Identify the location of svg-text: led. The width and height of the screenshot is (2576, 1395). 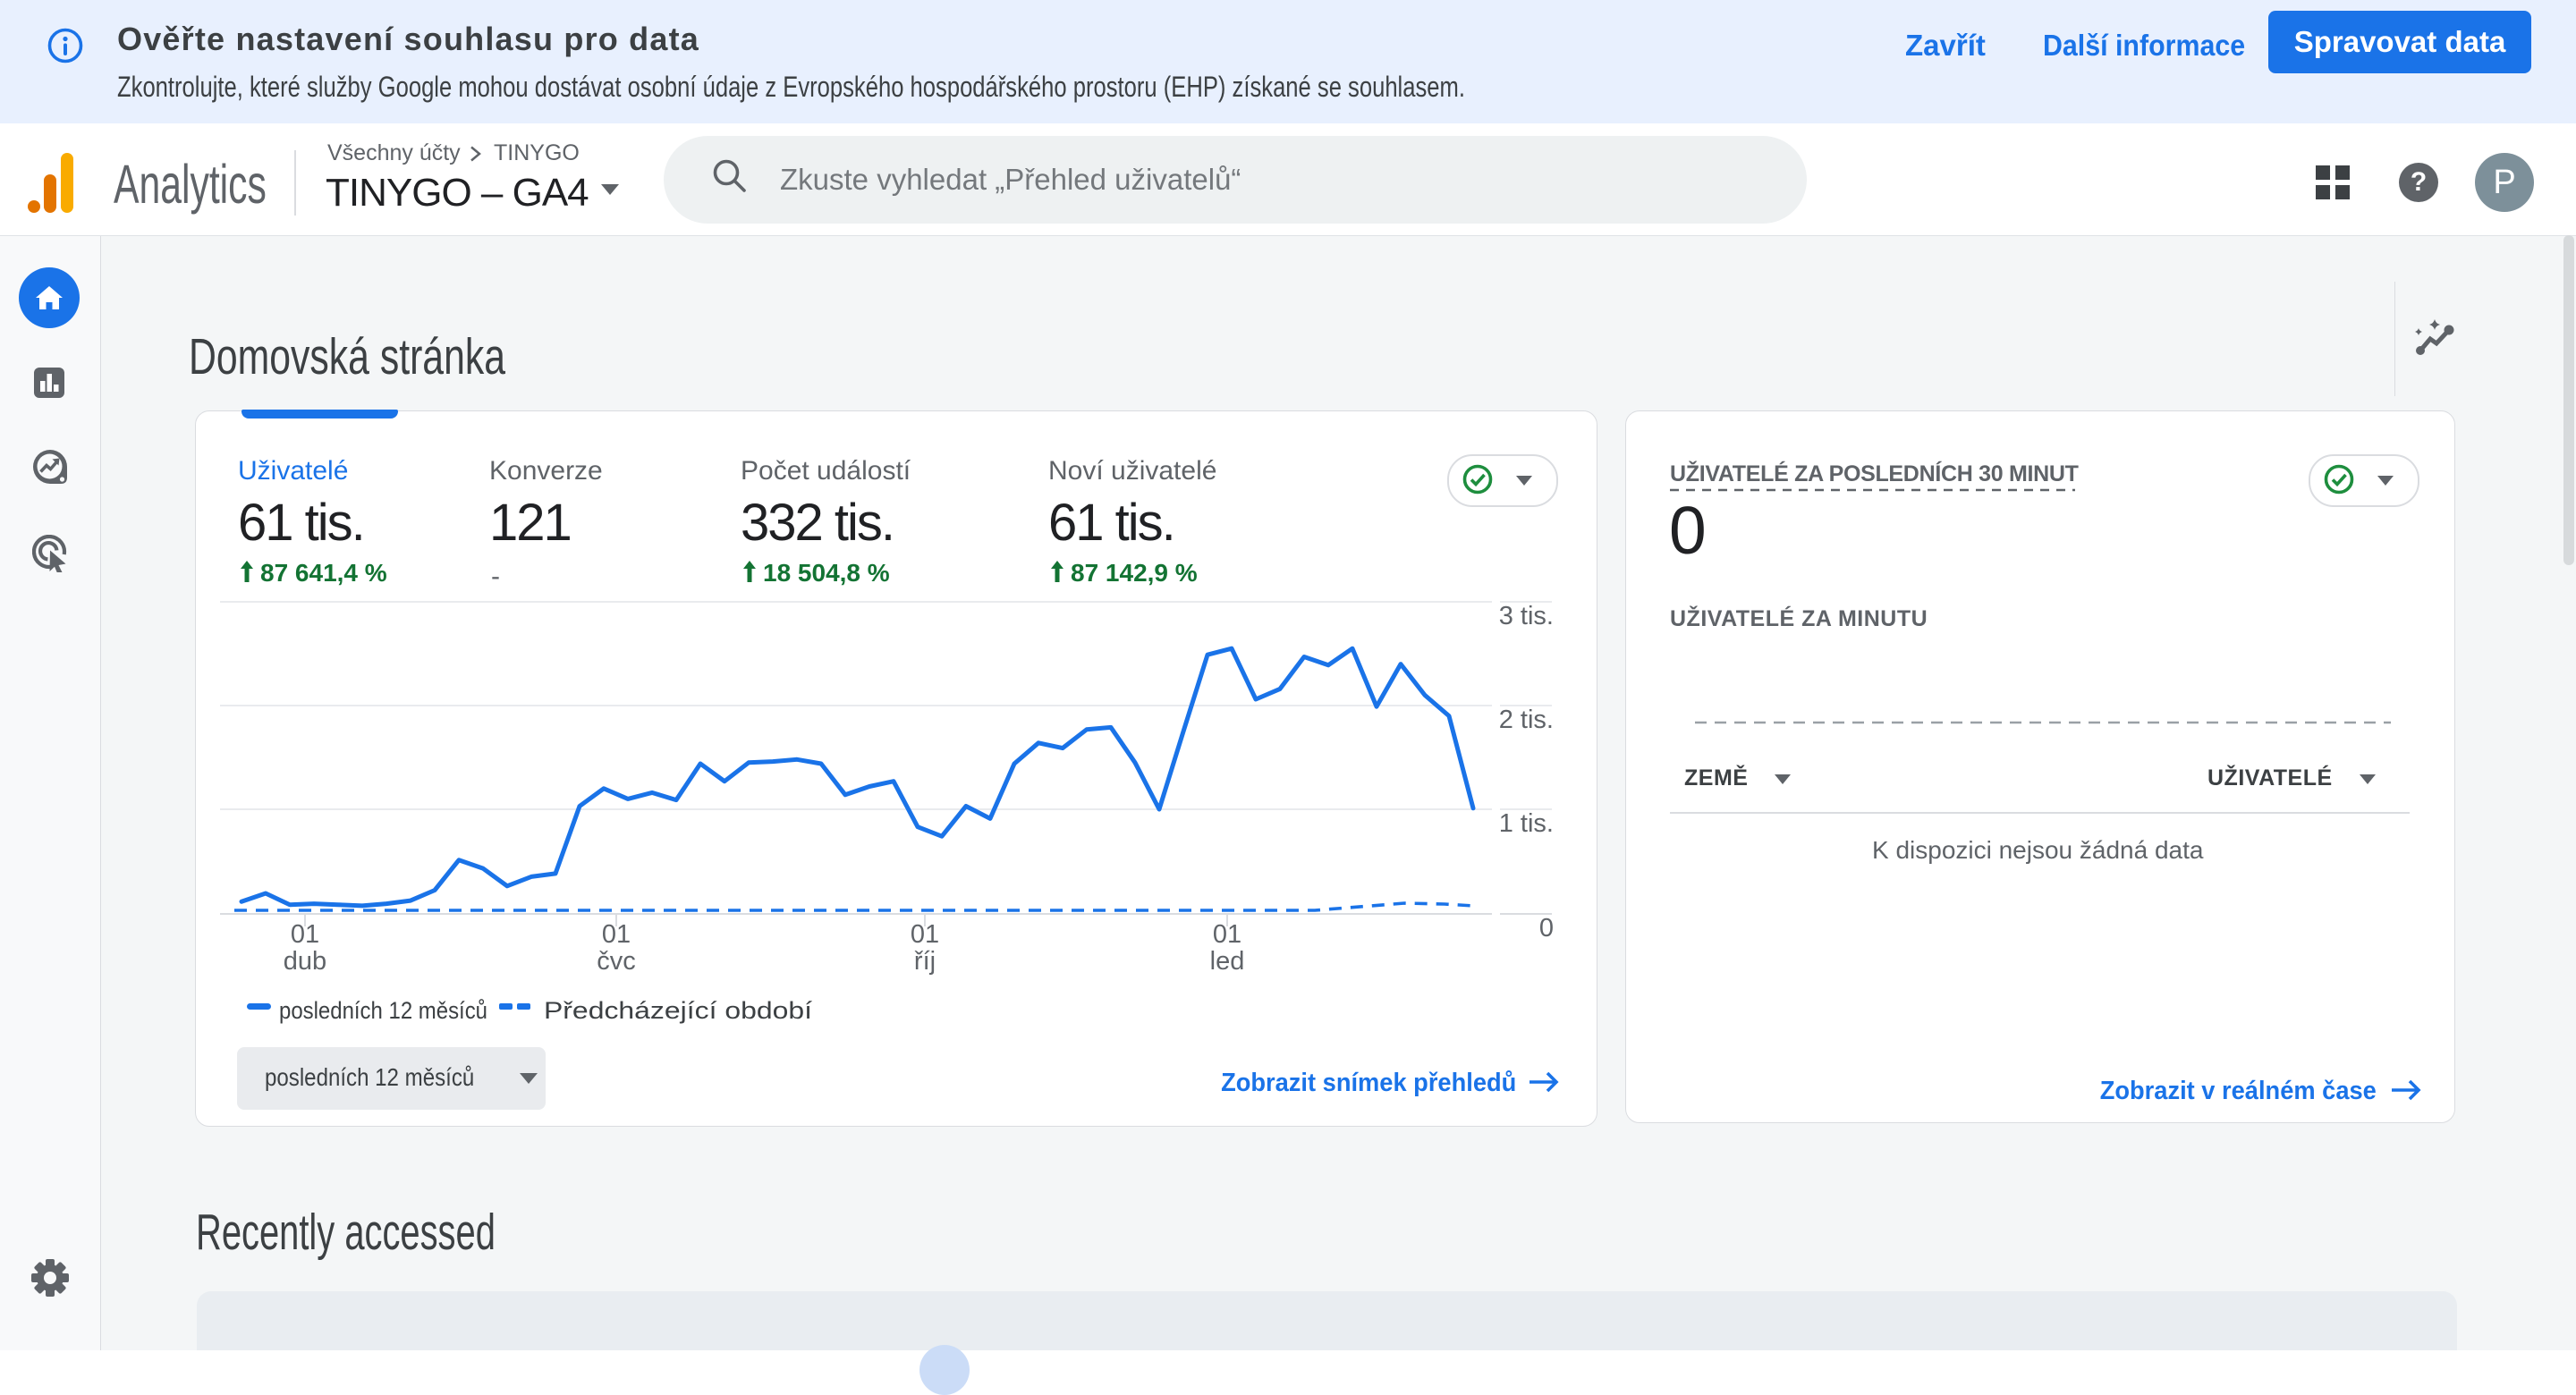
(1227, 961).